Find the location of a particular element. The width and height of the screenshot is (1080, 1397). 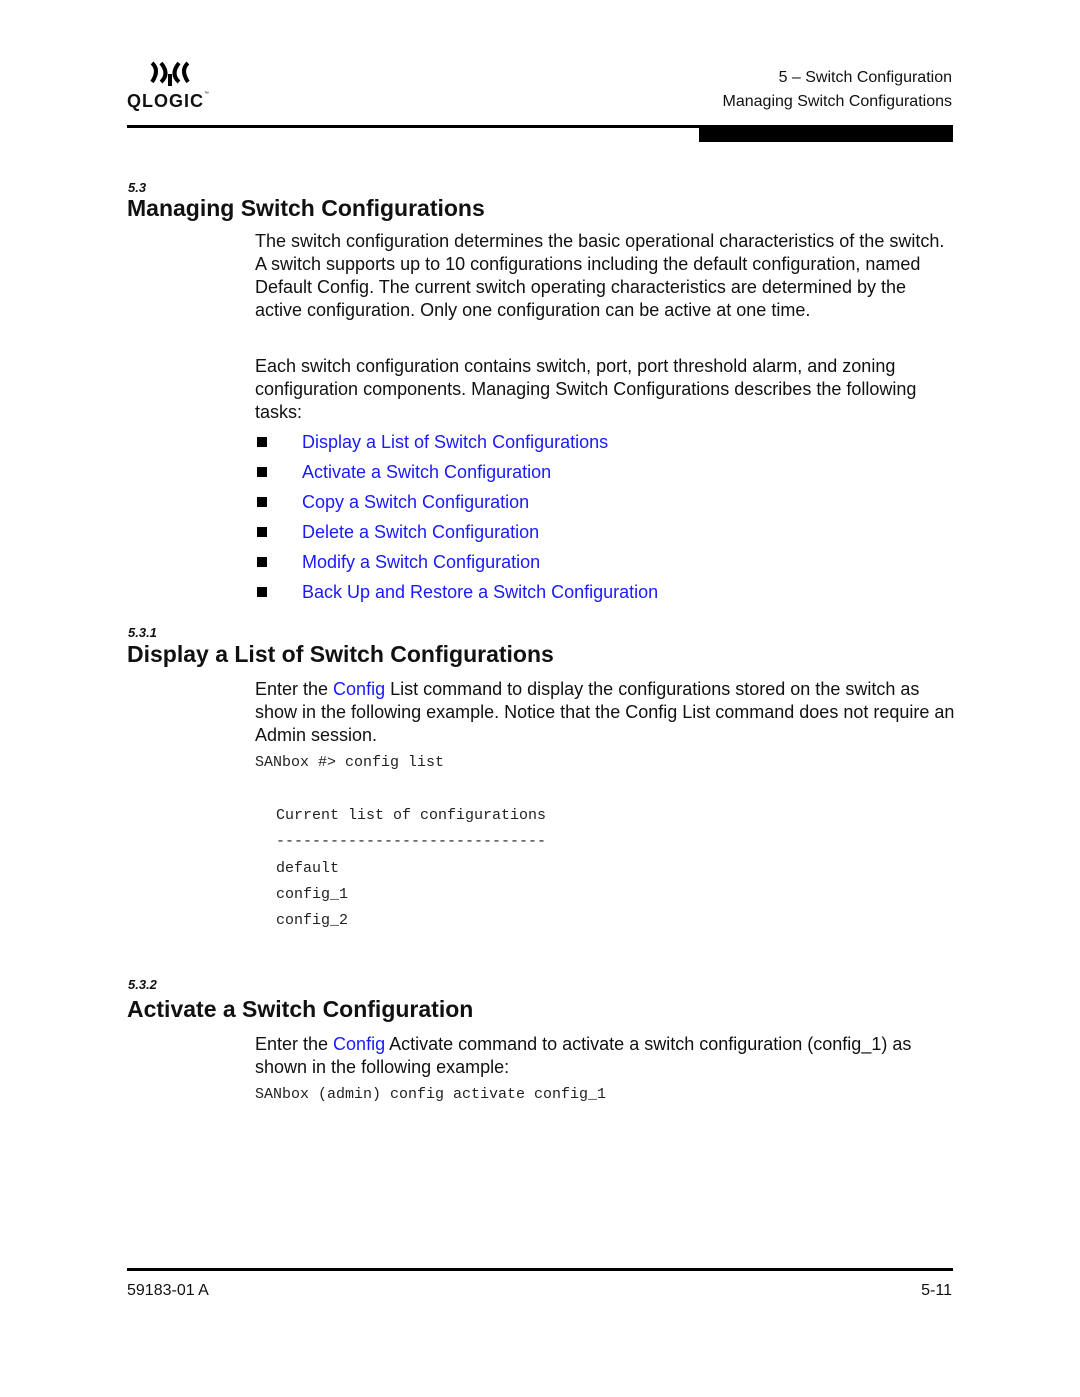

task-link-modify: Modify a Switch Configuration is located at coordinates (421, 562).